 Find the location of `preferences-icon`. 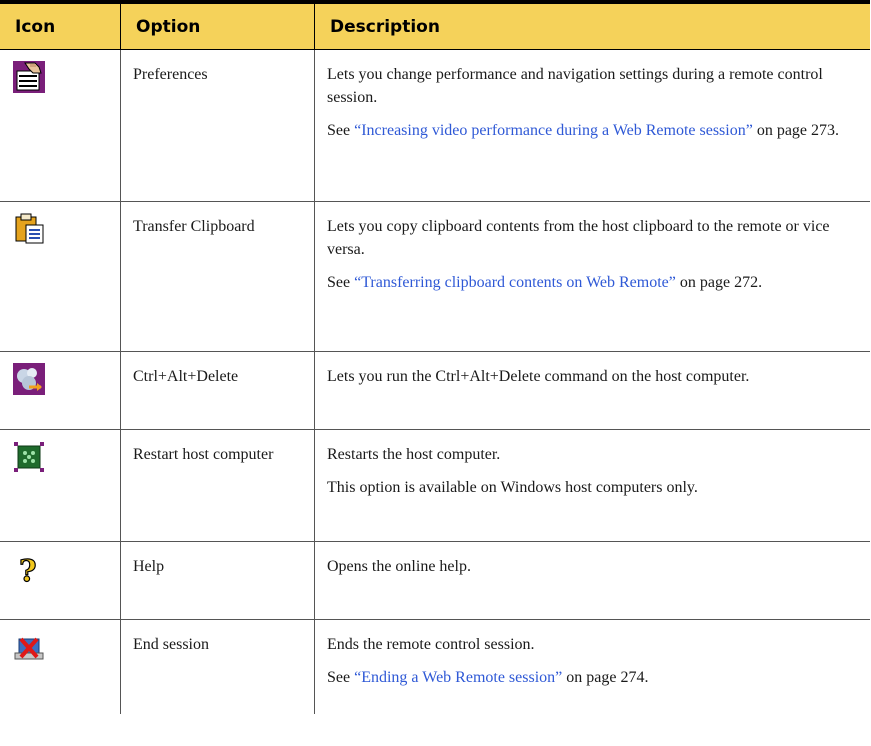

preferences-icon is located at coordinates (29, 77).